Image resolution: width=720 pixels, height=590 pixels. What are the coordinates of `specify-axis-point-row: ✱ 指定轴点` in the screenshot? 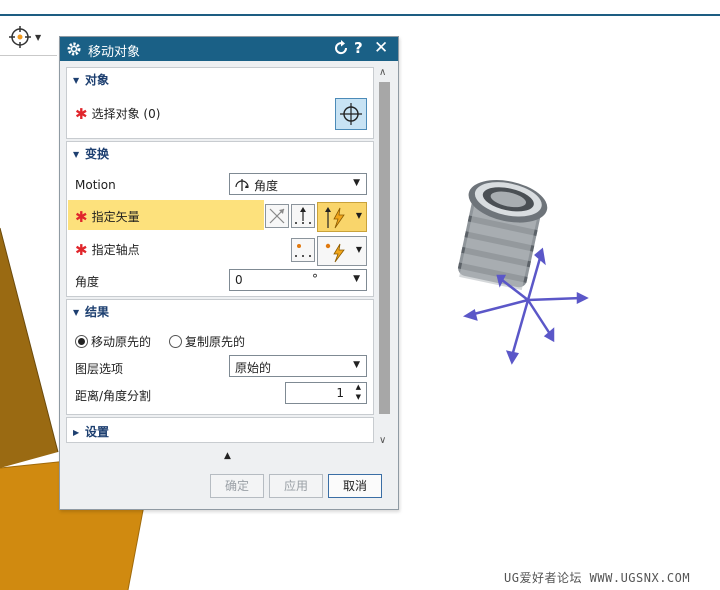 It's located at (107, 250).